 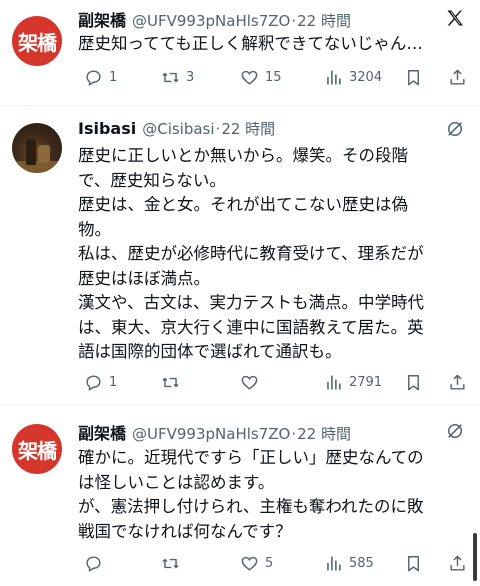 What do you see at coordinates (107, 128) in the screenshot?
I see `display-name: Isibasi` at bounding box center [107, 128].